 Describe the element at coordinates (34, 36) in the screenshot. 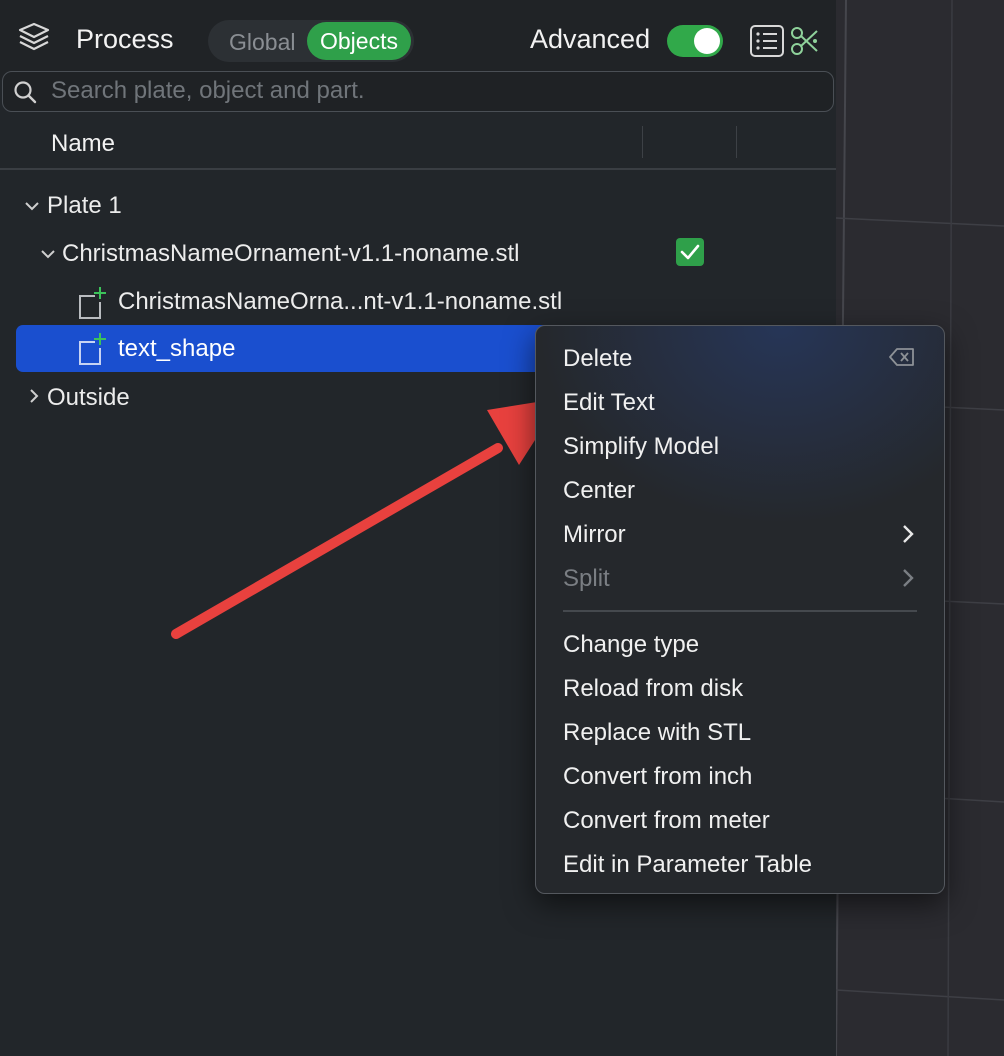

I see `layers-icon` at that location.